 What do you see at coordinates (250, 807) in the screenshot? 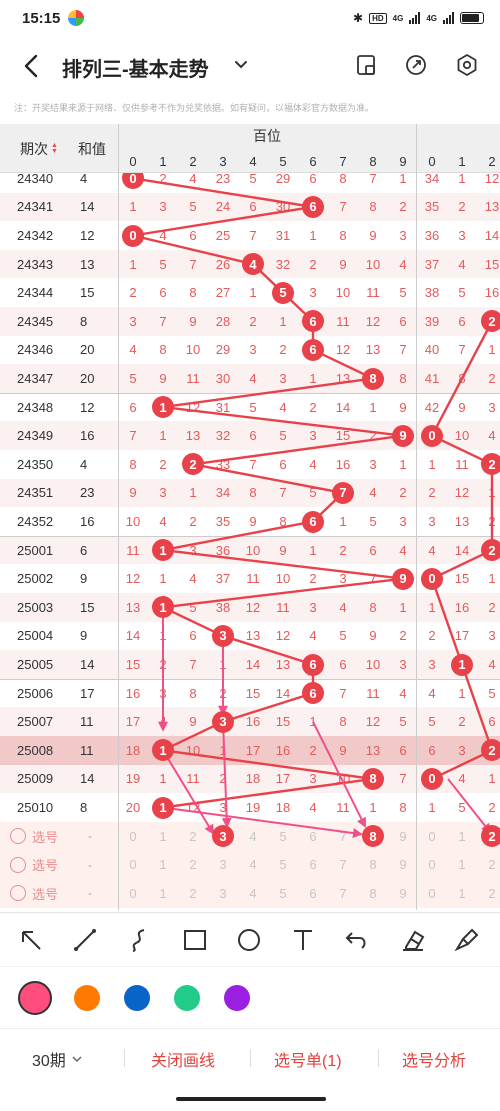
I see `table-row: 250108201123191841118152` at bounding box center [250, 807].